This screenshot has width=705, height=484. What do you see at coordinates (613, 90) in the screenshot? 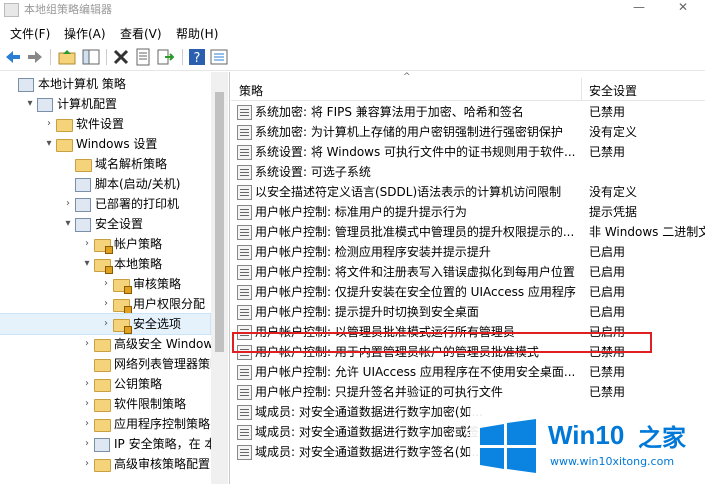
I see `column-header-setting: 安全设置` at bounding box center [613, 90].